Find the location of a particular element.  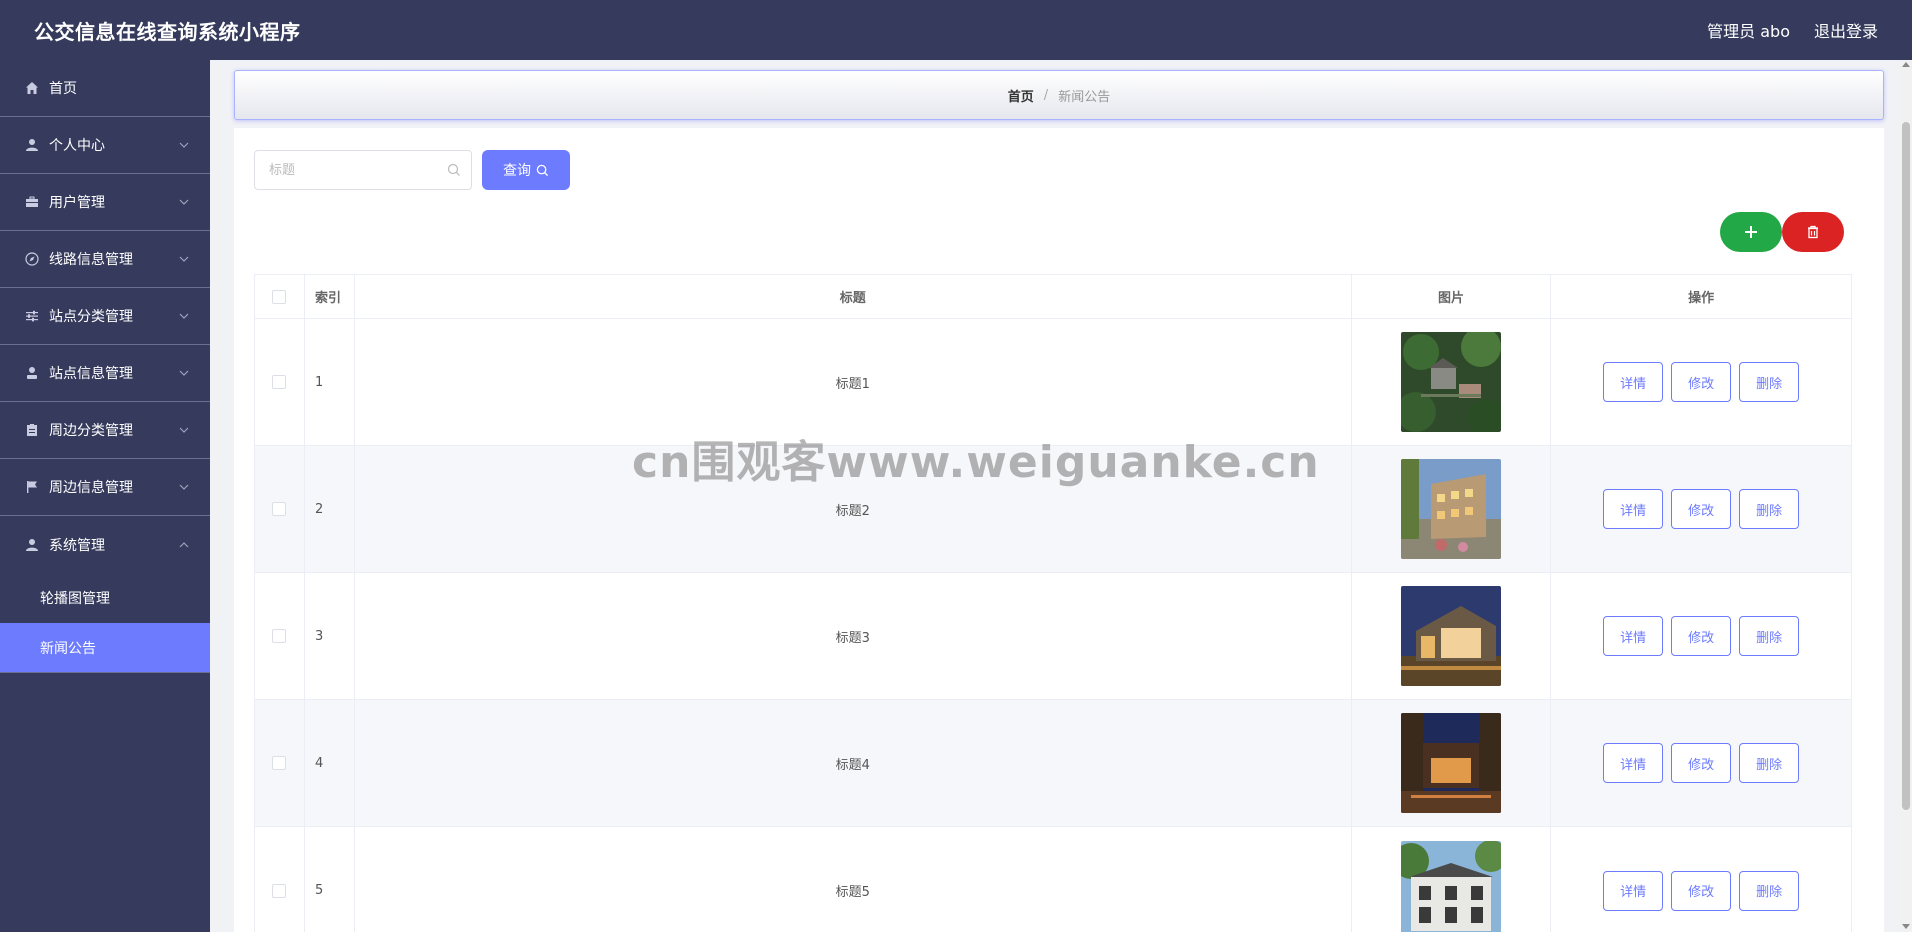

current-user: 管理员 abo is located at coordinates (1748, 30).